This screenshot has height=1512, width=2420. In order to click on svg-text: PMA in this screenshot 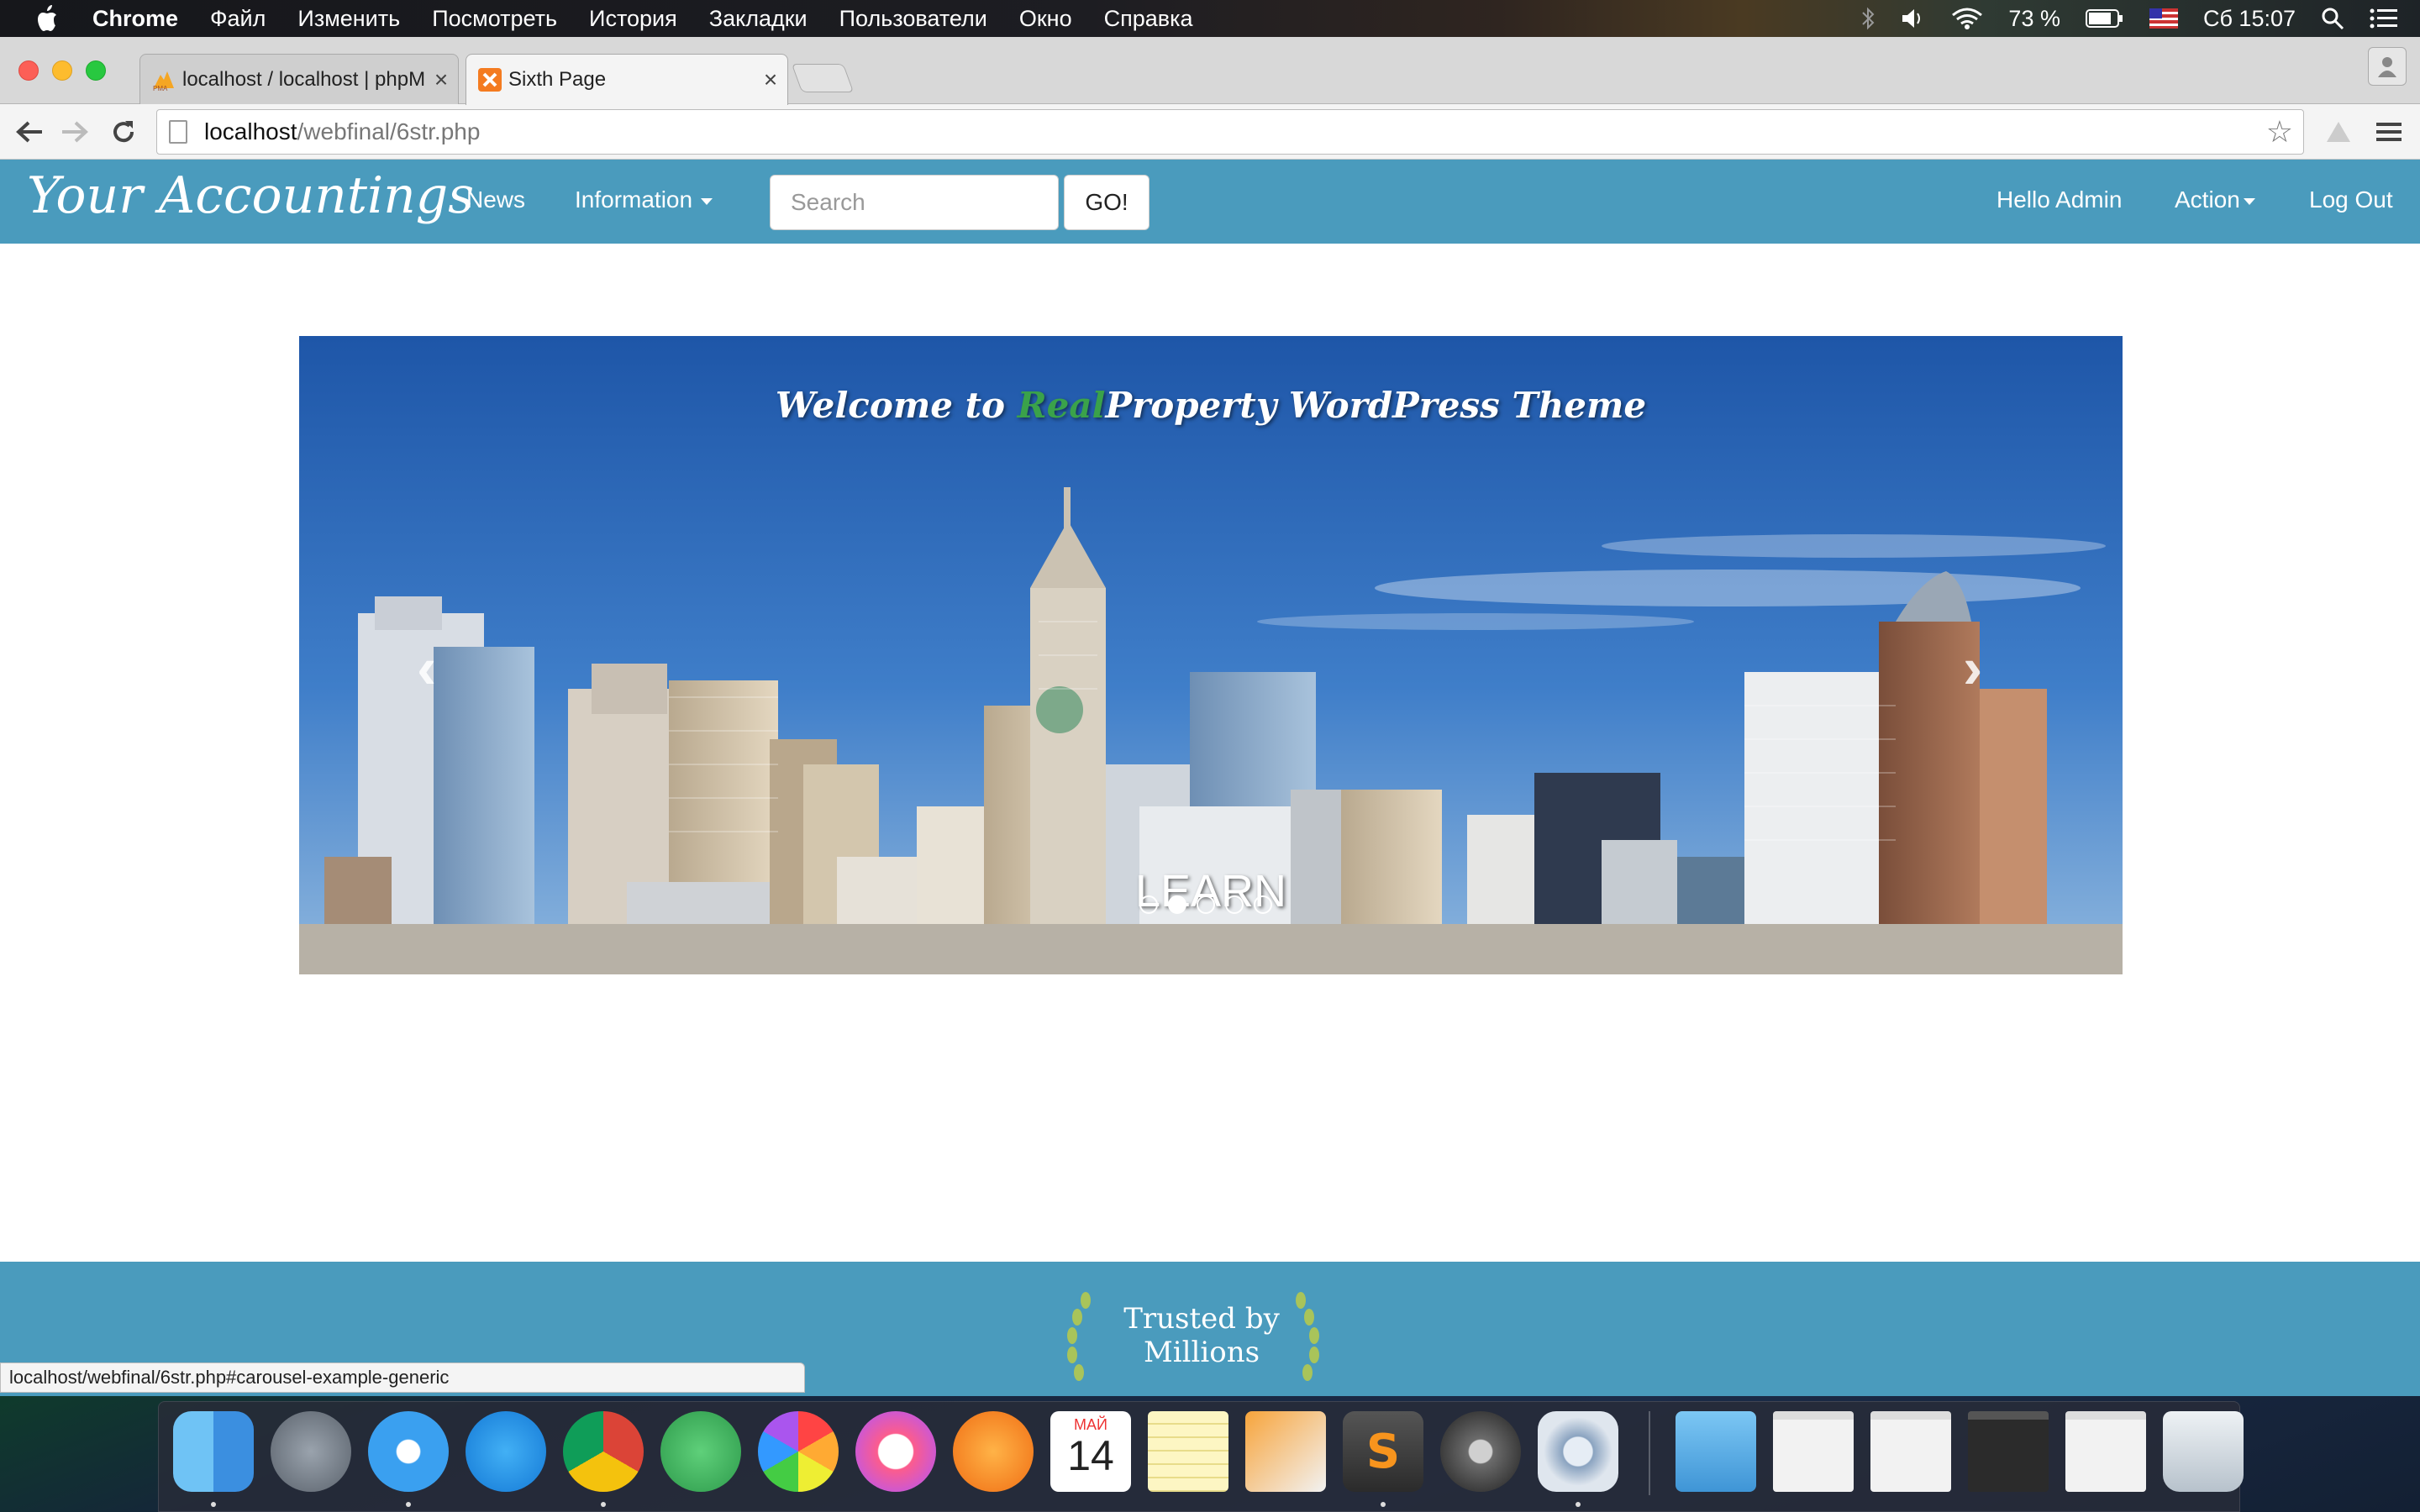, I will do `click(161, 88)`.